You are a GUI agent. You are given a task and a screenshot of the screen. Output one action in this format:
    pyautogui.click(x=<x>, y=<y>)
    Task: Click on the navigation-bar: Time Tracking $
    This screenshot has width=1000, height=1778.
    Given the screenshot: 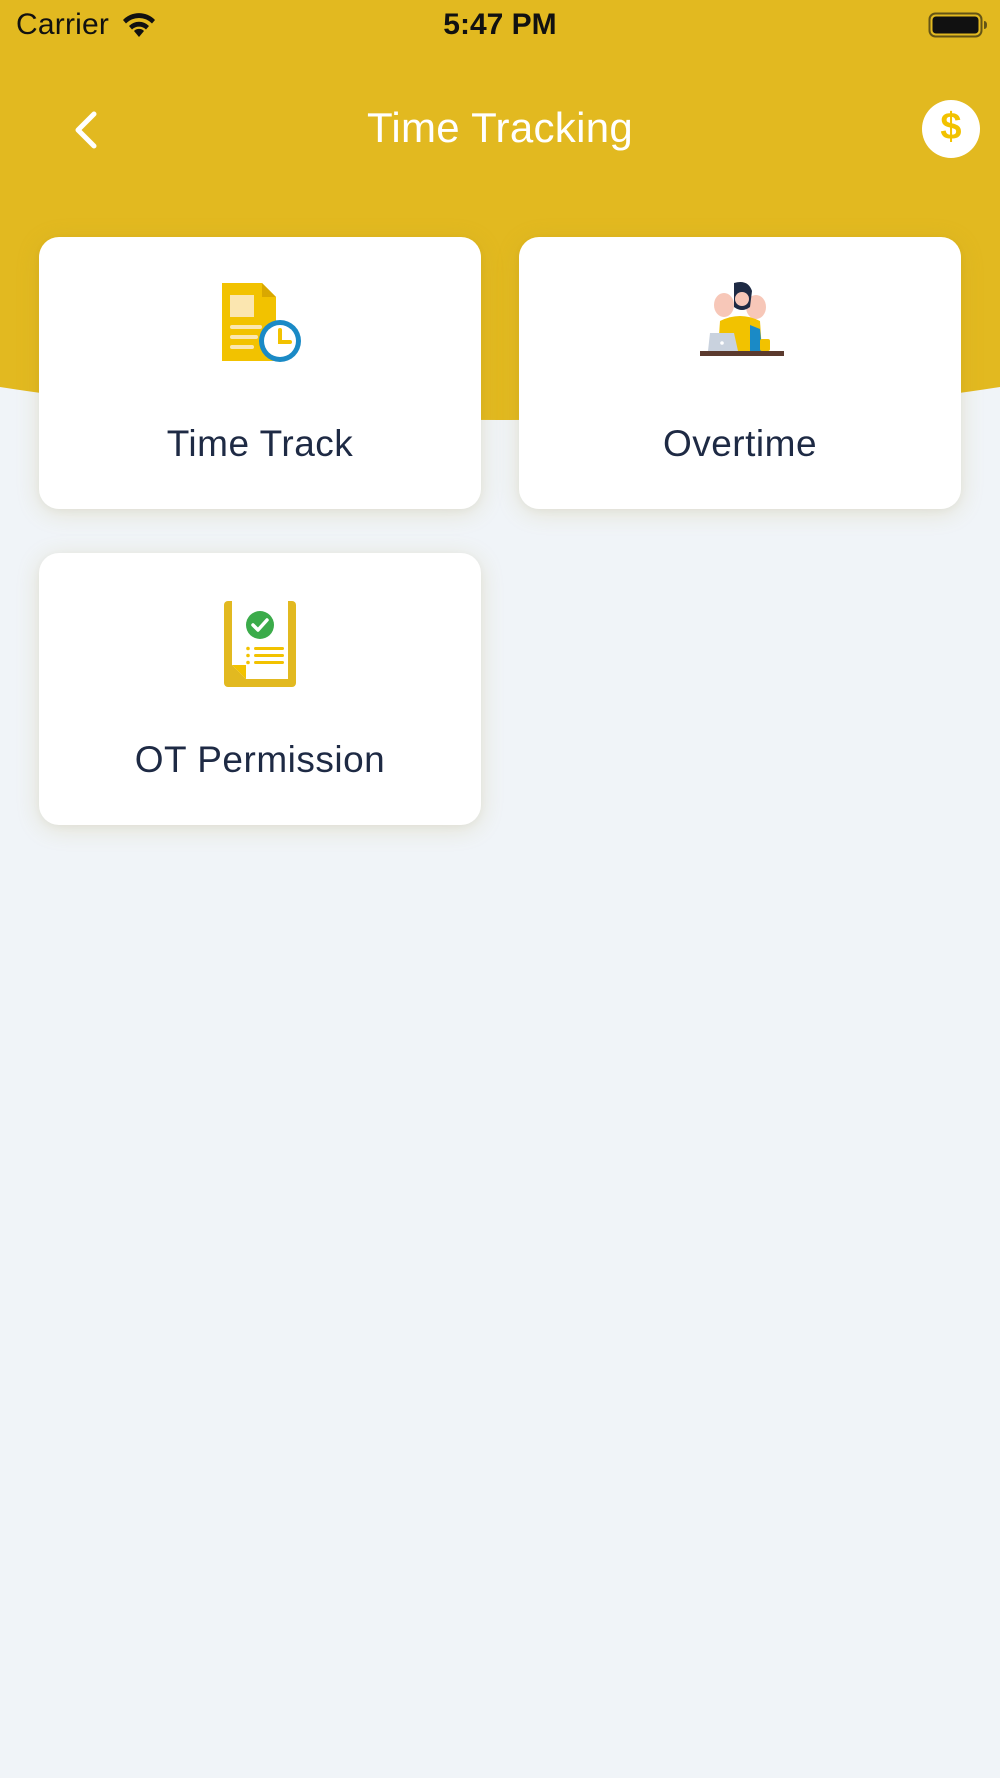 What is the action you would take?
    pyautogui.click(x=500, y=130)
    